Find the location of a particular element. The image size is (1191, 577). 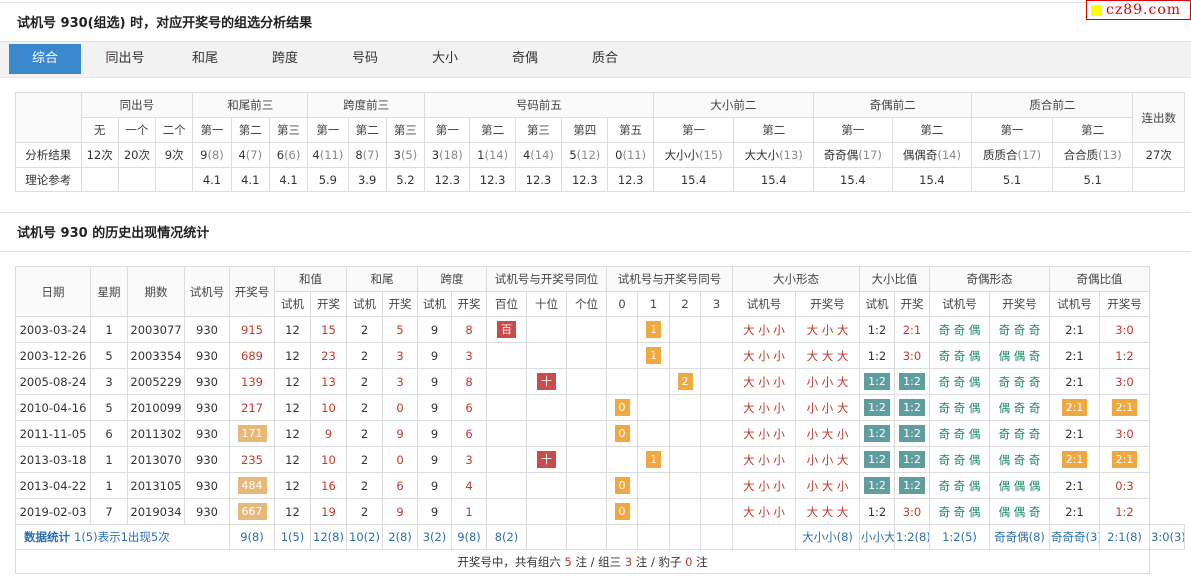

t1-result-cell: 质质合(17) is located at coordinates (1012, 155).